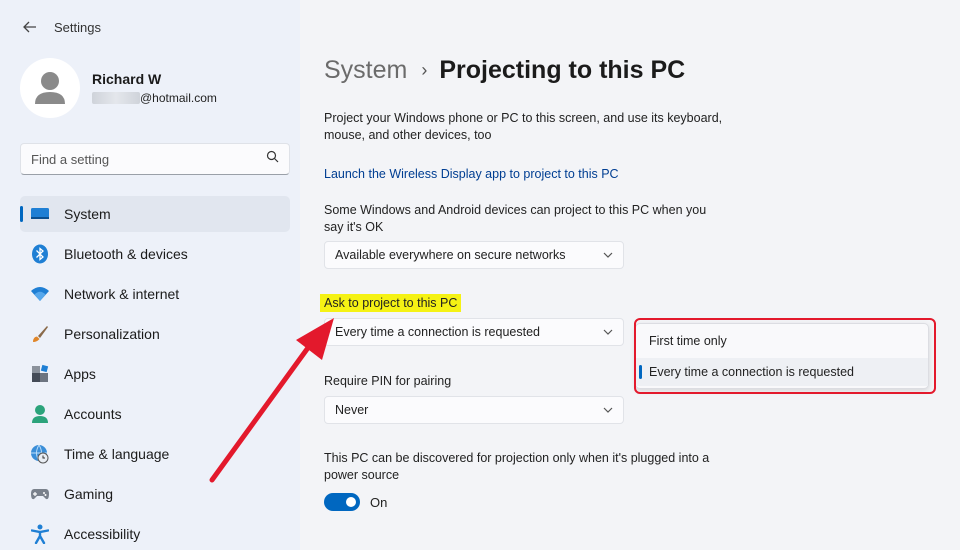  Describe the element at coordinates (127, 79) in the screenshot. I see `user-name: Richard W` at that location.